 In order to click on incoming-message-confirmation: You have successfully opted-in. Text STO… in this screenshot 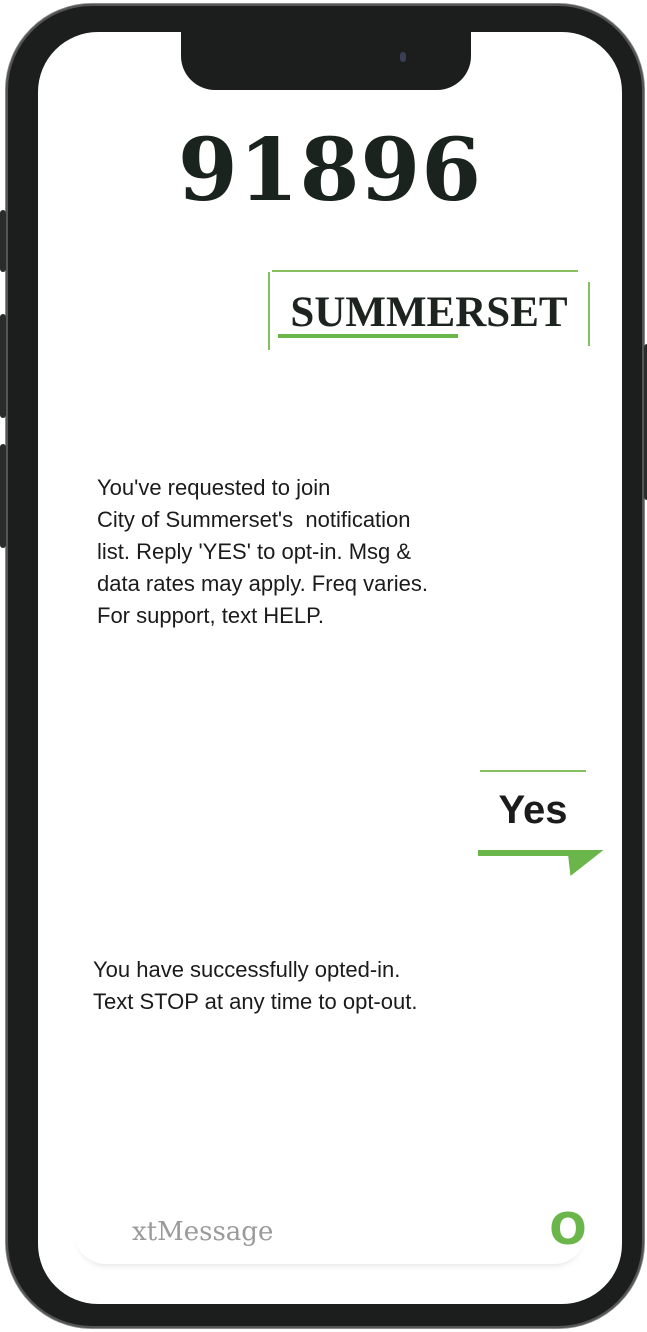, I will do `click(255, 986)`.